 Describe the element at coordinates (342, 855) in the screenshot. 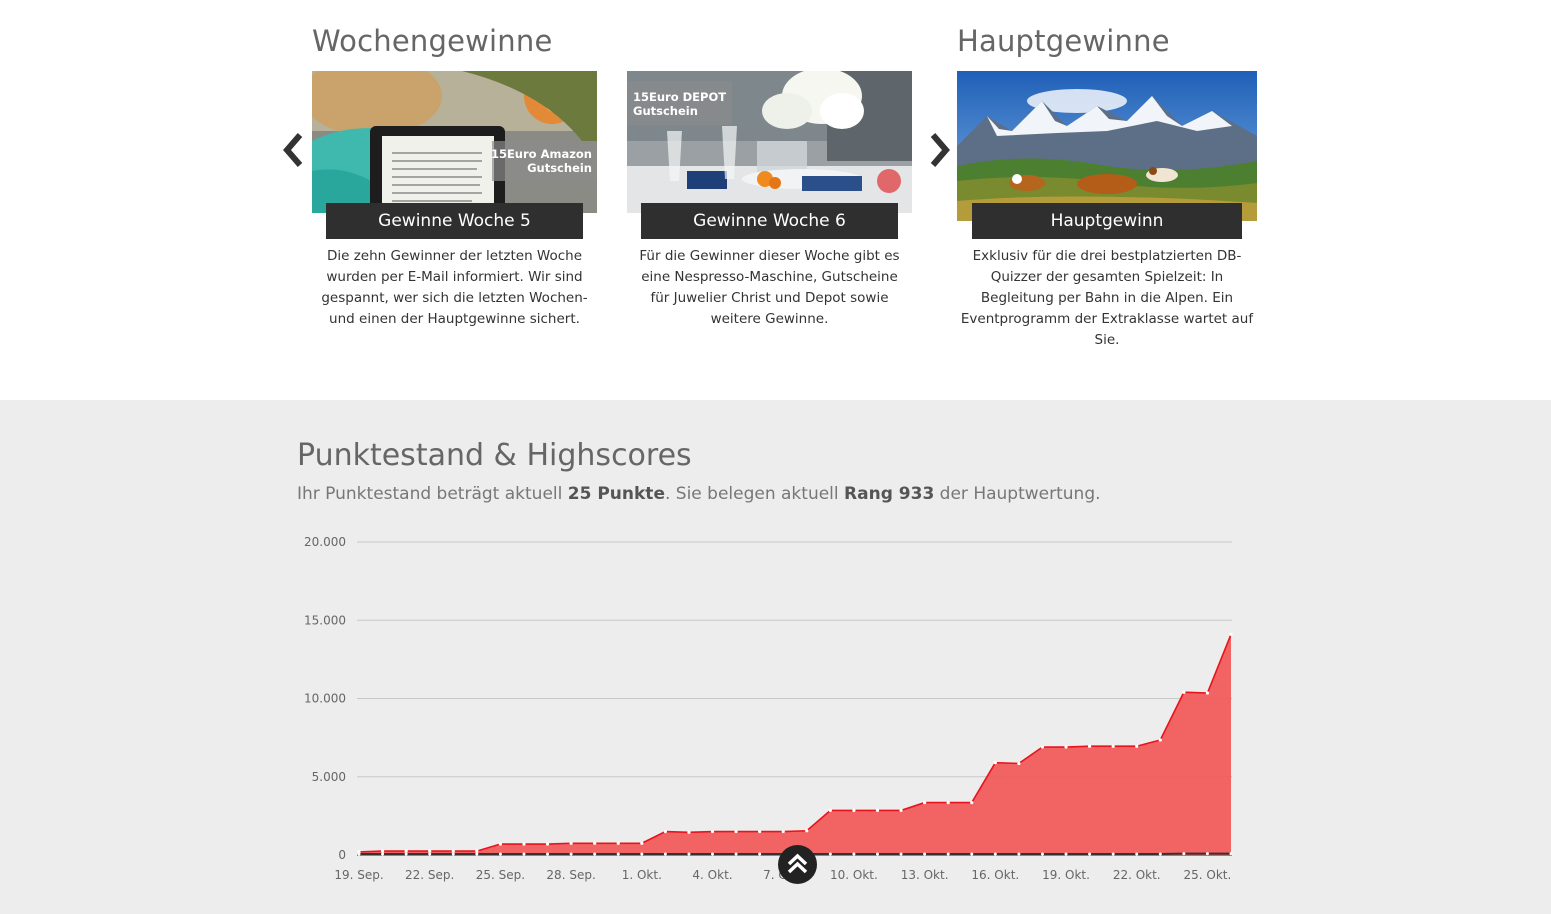

I see `y-tick-label: 0` at that location.